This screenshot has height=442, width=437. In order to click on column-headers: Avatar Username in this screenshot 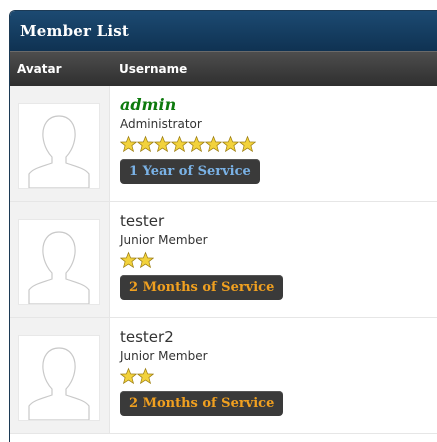, I will do `click(223, 68)`.